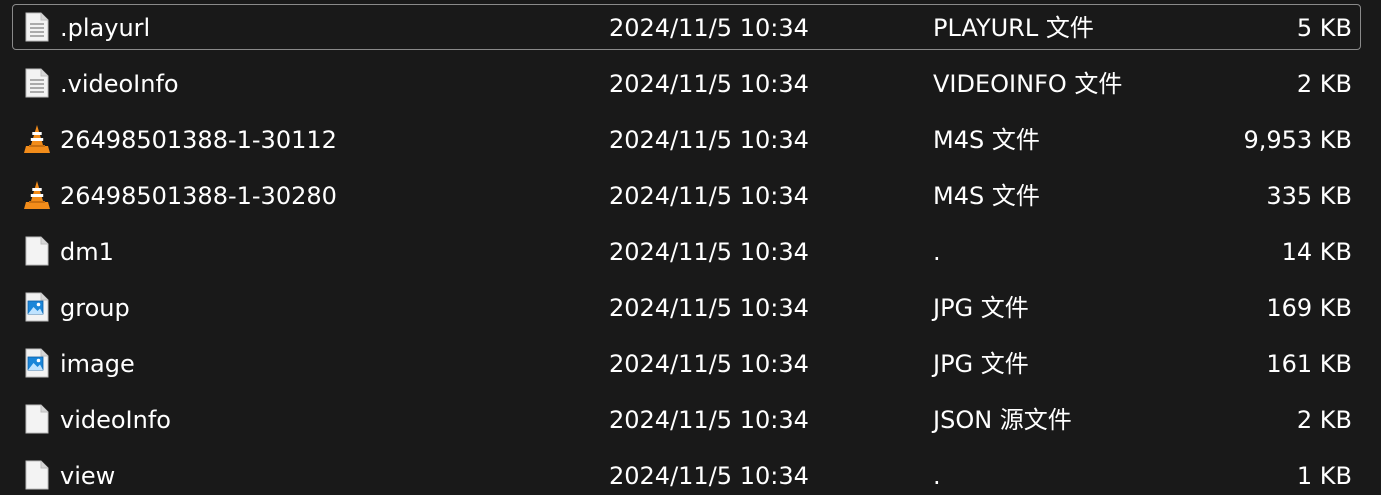  What do you see at coordinates (95, 308) in the screenshot?
I see `file-name: group` at bounding box center [95, 308].